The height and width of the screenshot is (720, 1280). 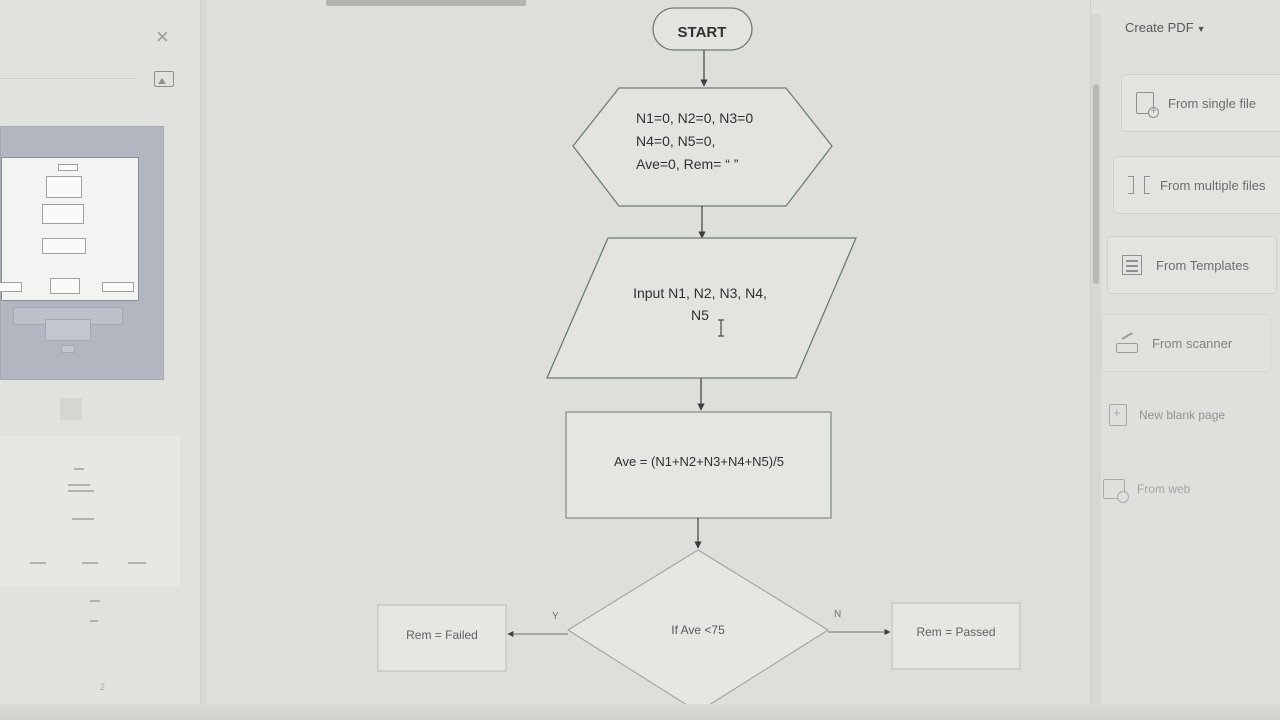 What do you see at coordinates (1096, 364) in the screenshot?
I see `panel-scrollbar` at bounding box center [1096, 364].